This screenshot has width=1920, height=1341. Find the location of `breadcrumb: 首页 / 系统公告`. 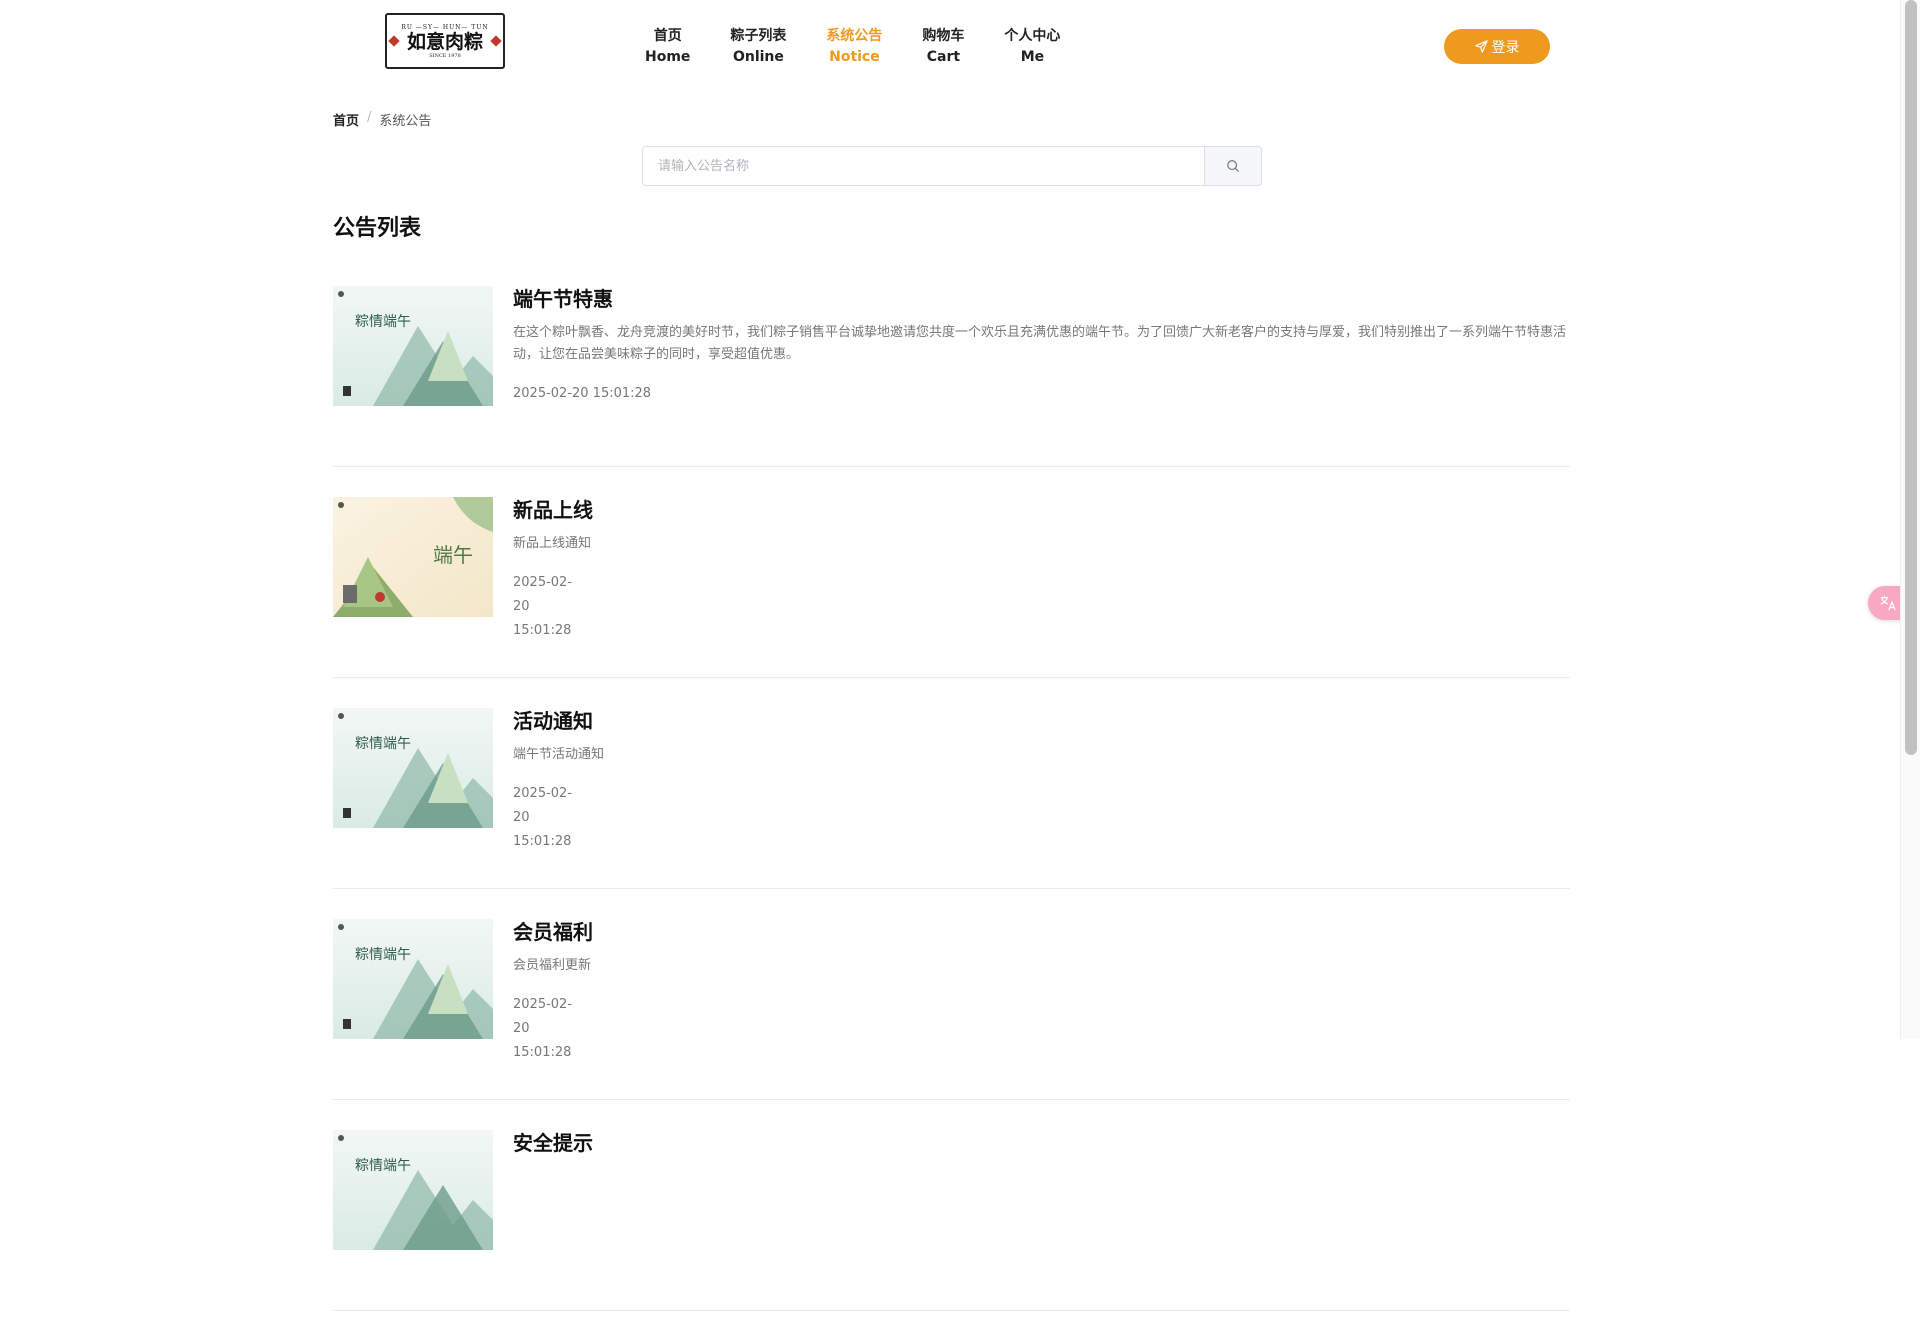

breadcrumb: 首页 / 系统公告 is located at coordinates (382, 119).